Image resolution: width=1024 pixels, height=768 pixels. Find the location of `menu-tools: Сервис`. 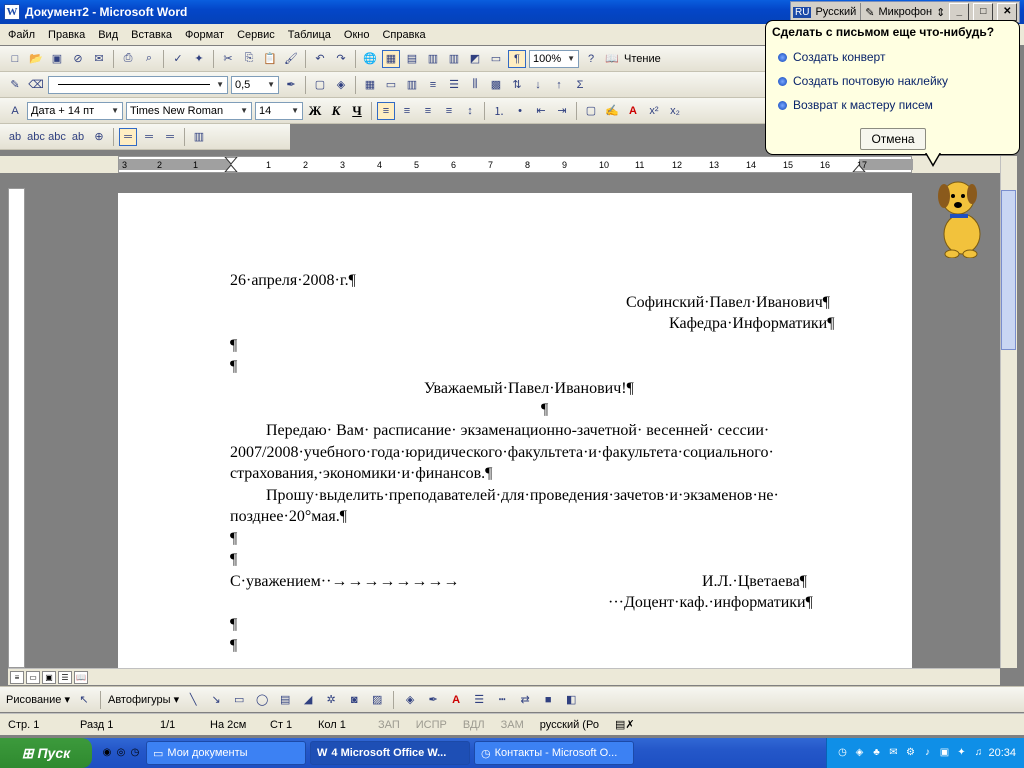

menu-tools: Сервис is located at coordinates (256, 35).